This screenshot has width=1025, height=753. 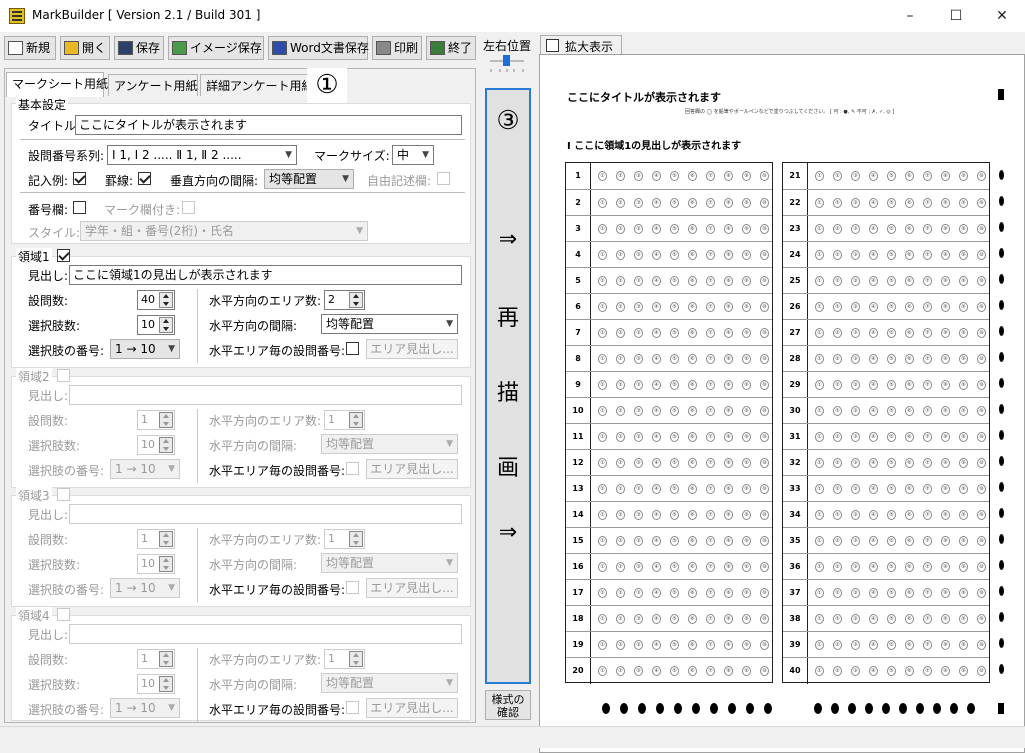 I want to click on separator, so click(x=197, y=326).